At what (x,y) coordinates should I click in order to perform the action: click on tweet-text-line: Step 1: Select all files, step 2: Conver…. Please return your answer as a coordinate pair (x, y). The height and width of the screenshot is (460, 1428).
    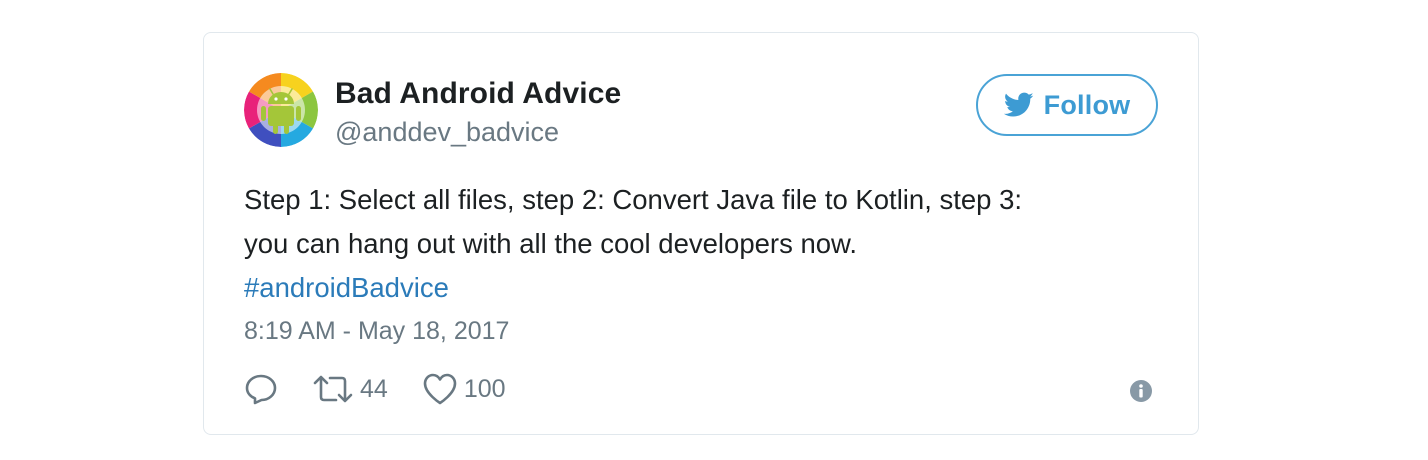
    Looking at the image, I should click on (633, 199).